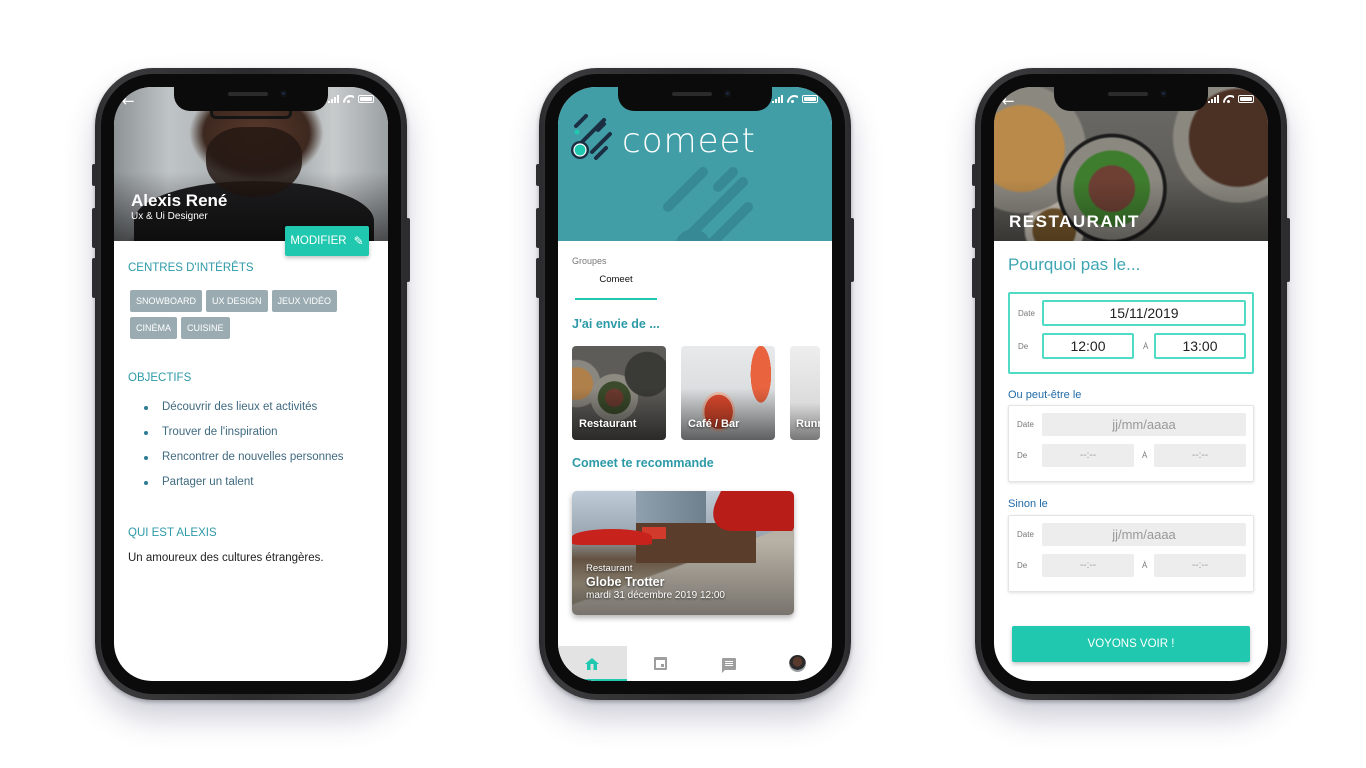 This screenshot has width=1366, height=768. Describe the element at coordinates (244, 413) in the screenshot. I see `objective-item: Découvrir des lieux et activités` at that location.